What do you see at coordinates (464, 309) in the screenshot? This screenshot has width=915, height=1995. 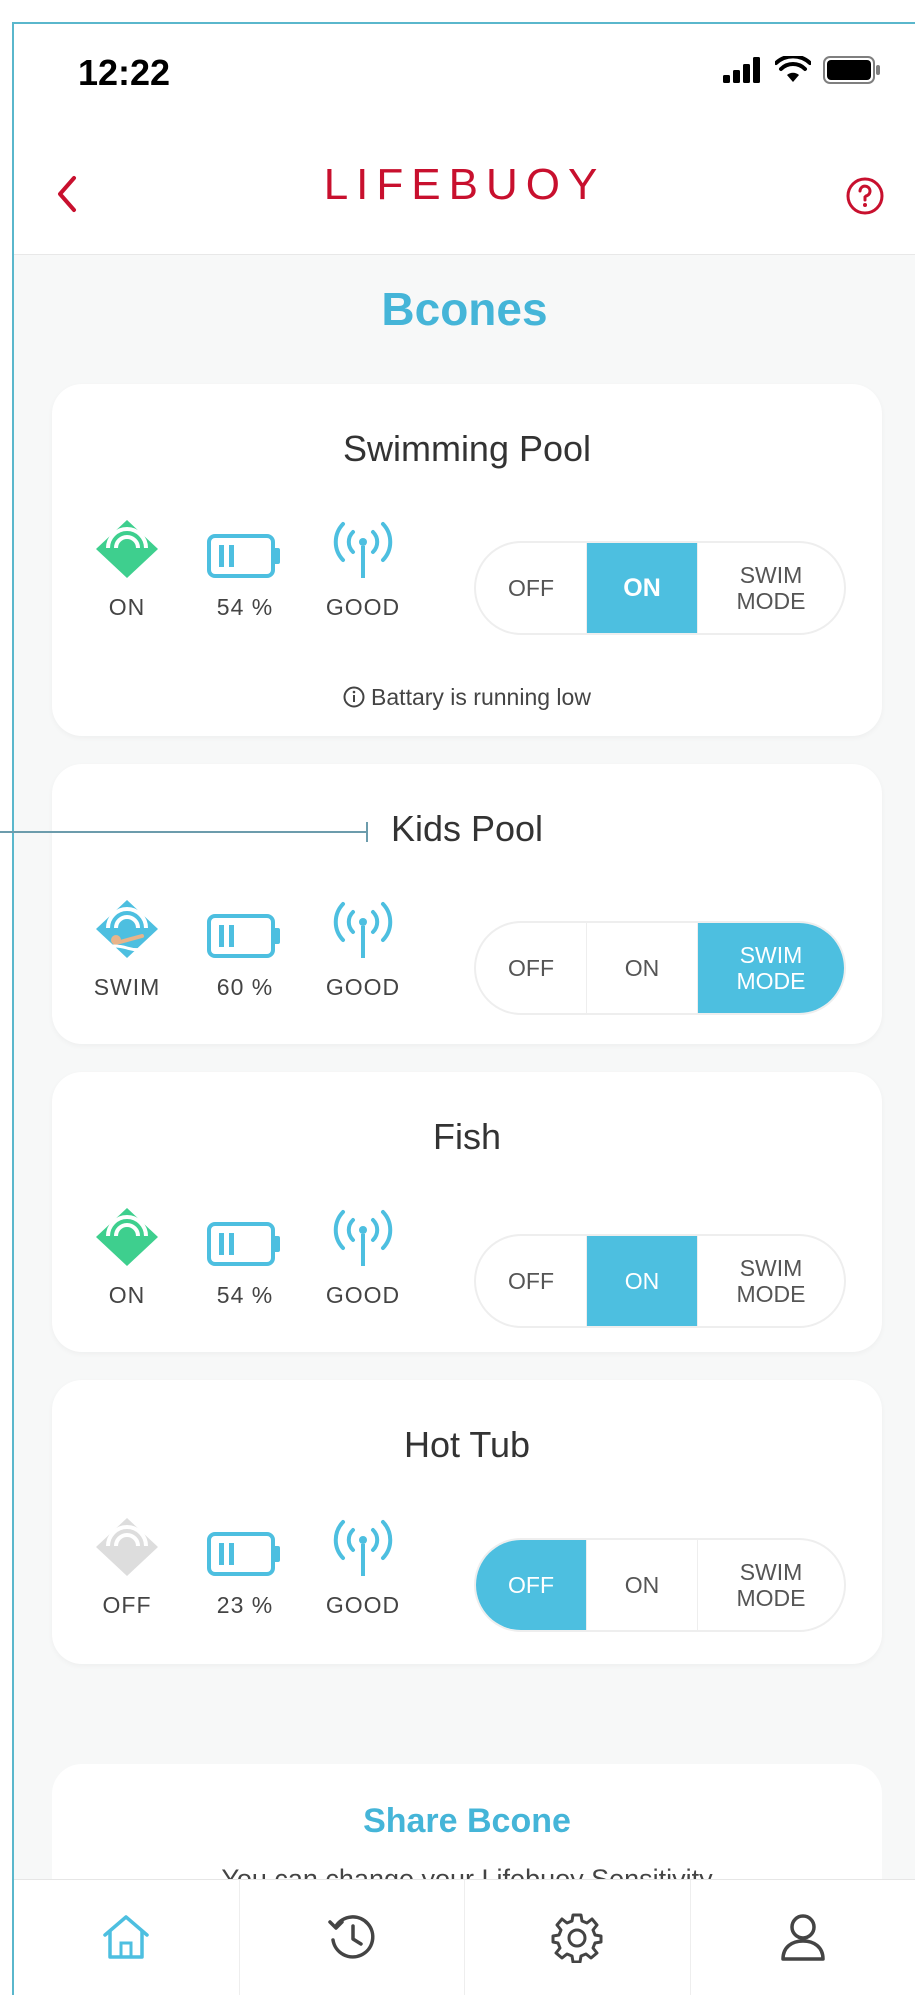 I see `page-title: Bcones` at bounding box center [464, 309].